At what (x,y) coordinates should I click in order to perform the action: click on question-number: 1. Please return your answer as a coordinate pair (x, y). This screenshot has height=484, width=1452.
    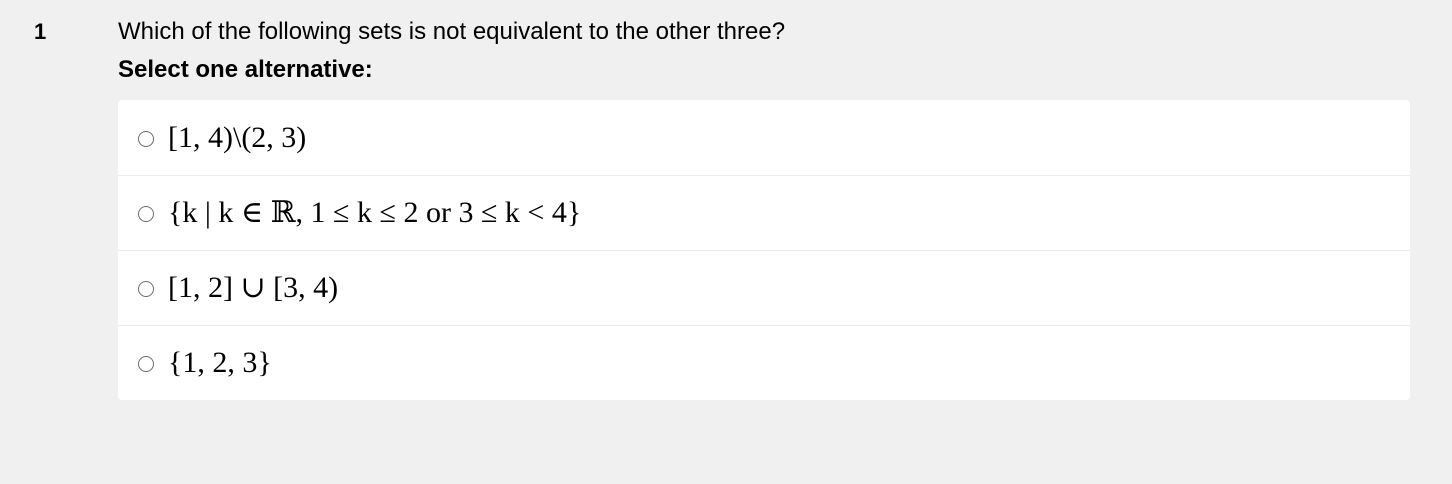
    Looking at the image, I should click on (40, 31).